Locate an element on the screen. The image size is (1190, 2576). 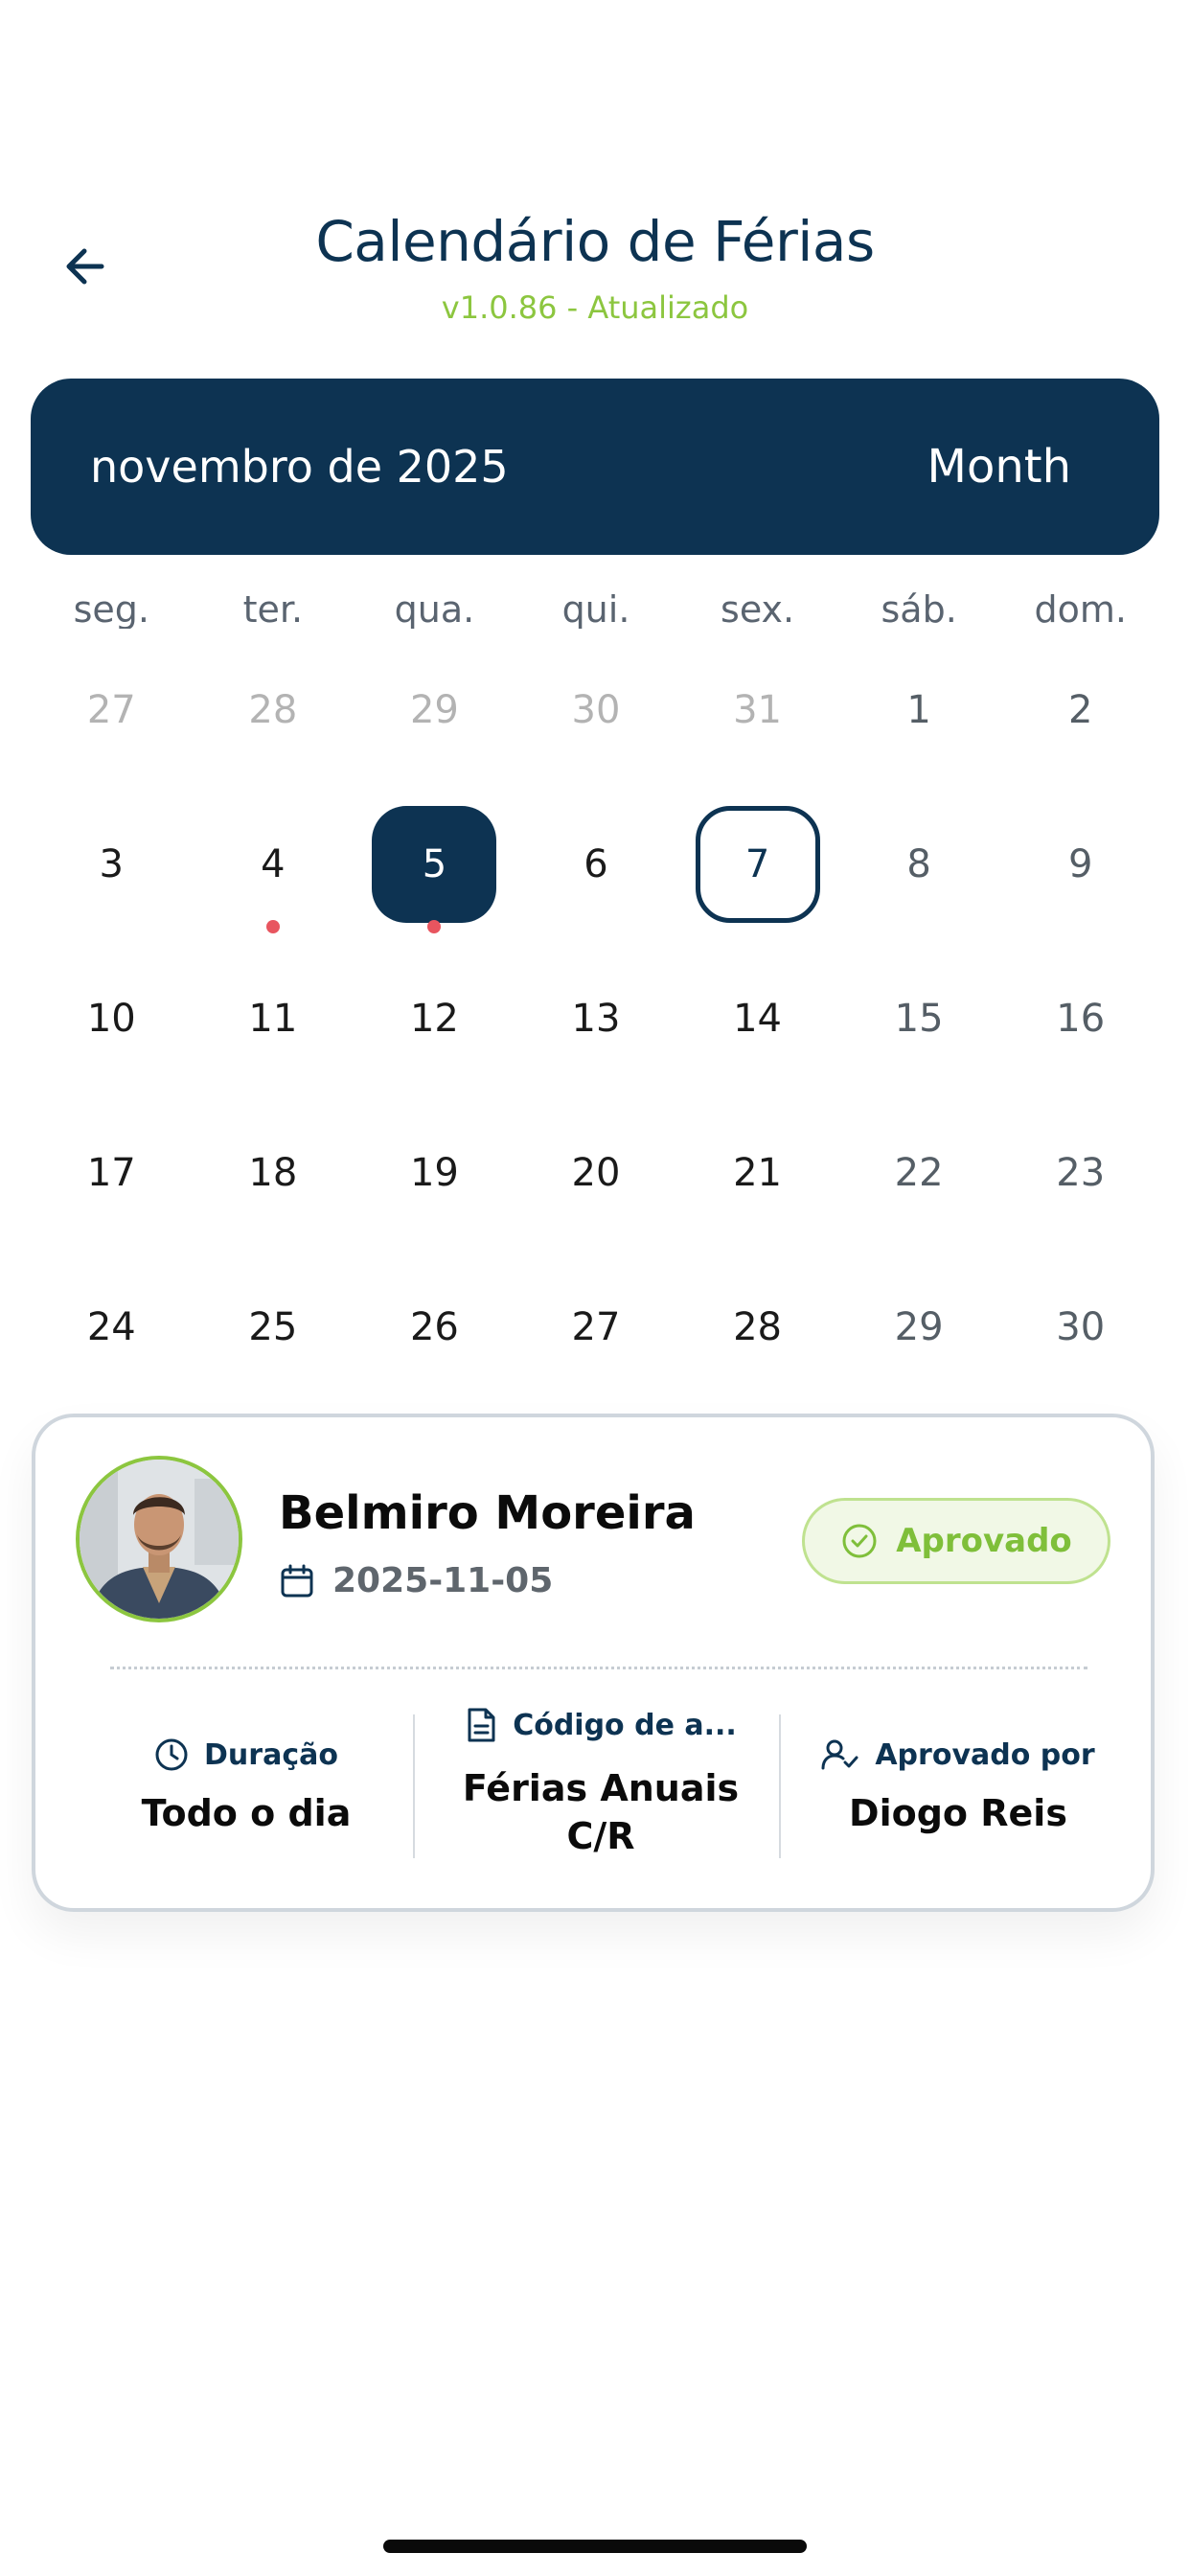
absence-code-section: Código de a... Férias Anuais C/R is located at coordinates (601, 1778).